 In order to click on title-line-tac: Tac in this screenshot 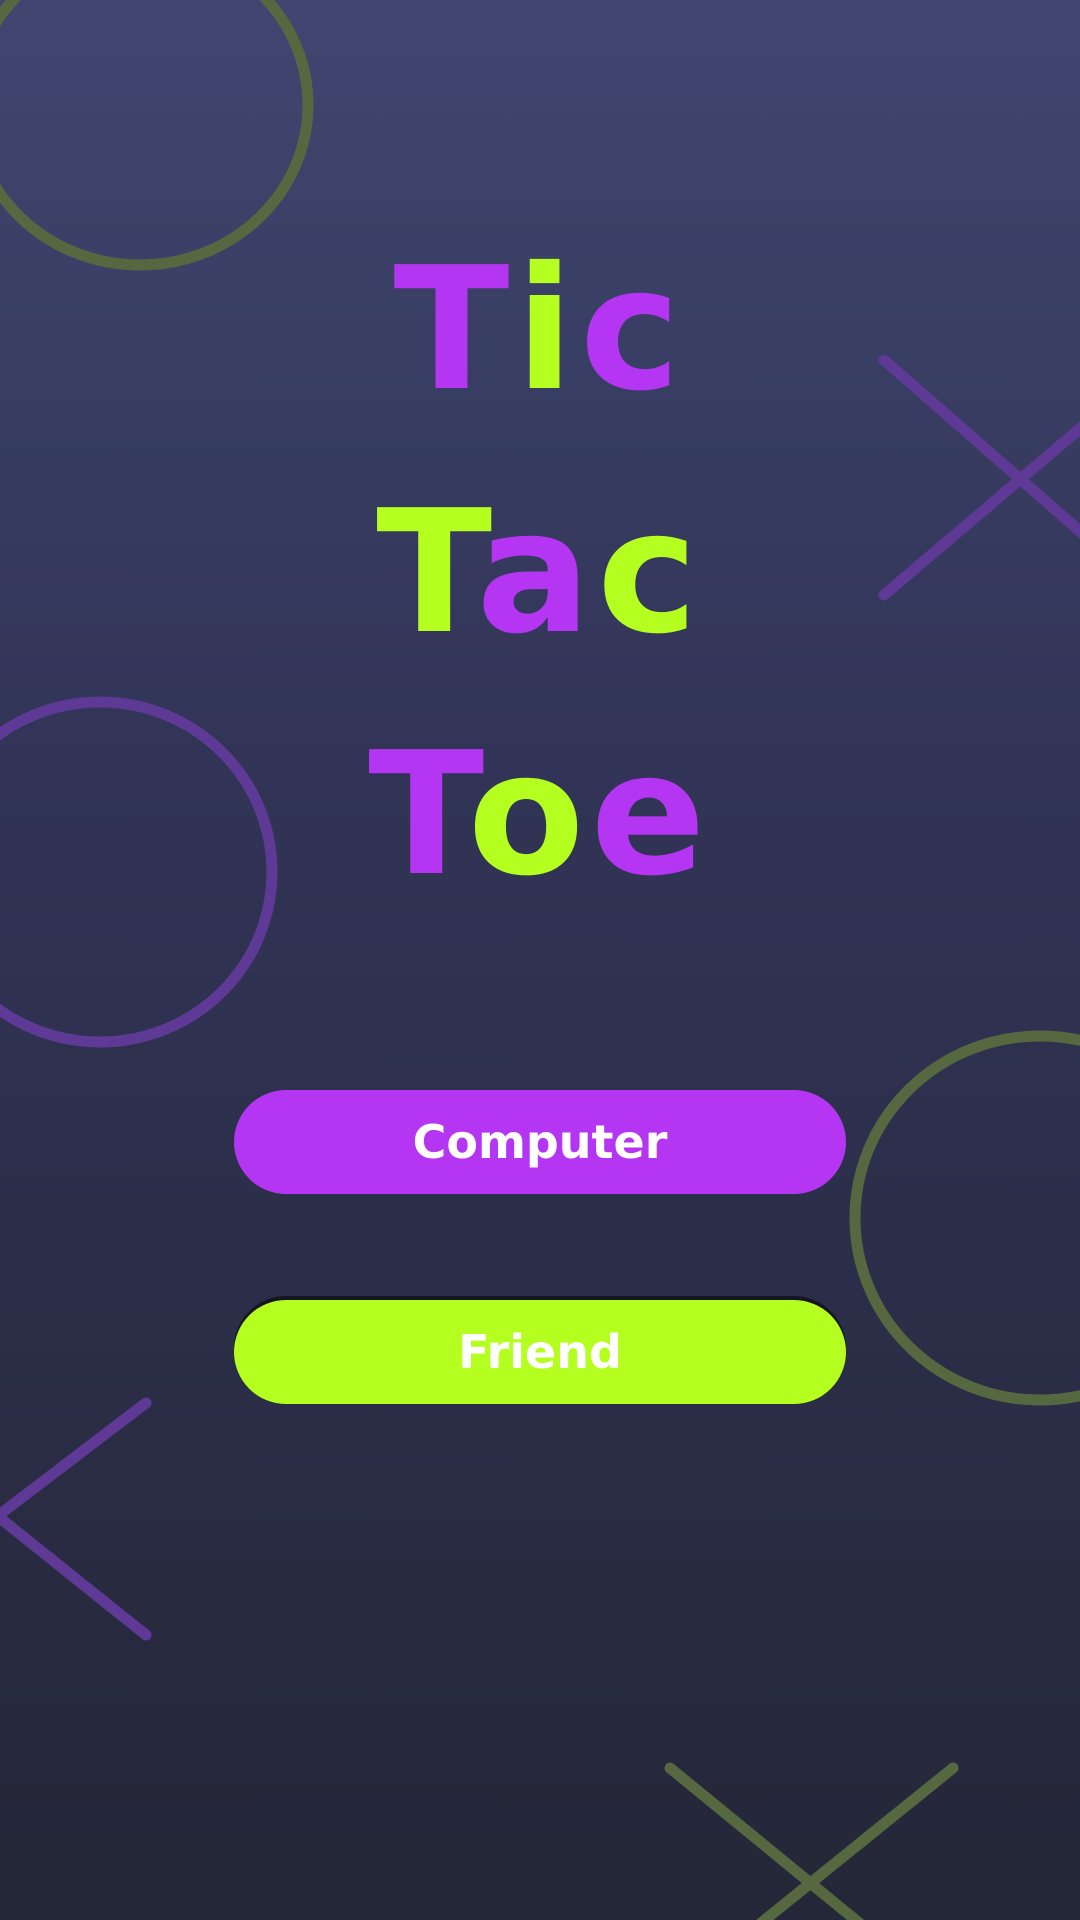, I will do `click(540, 573)`.